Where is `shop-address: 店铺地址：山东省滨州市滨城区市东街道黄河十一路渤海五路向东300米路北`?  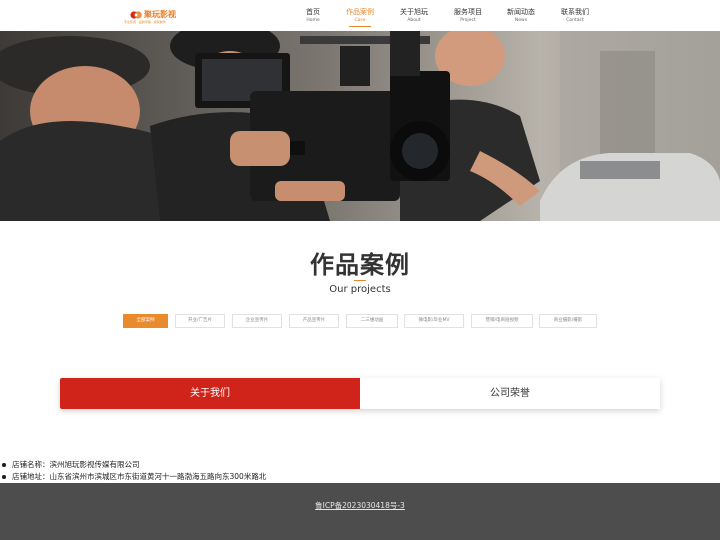
shop-address: 店铺地址：山东省滨州市滨城区市东街道黄河十一路渤海五路向东300米路北 is located at coordinates (139, 476).